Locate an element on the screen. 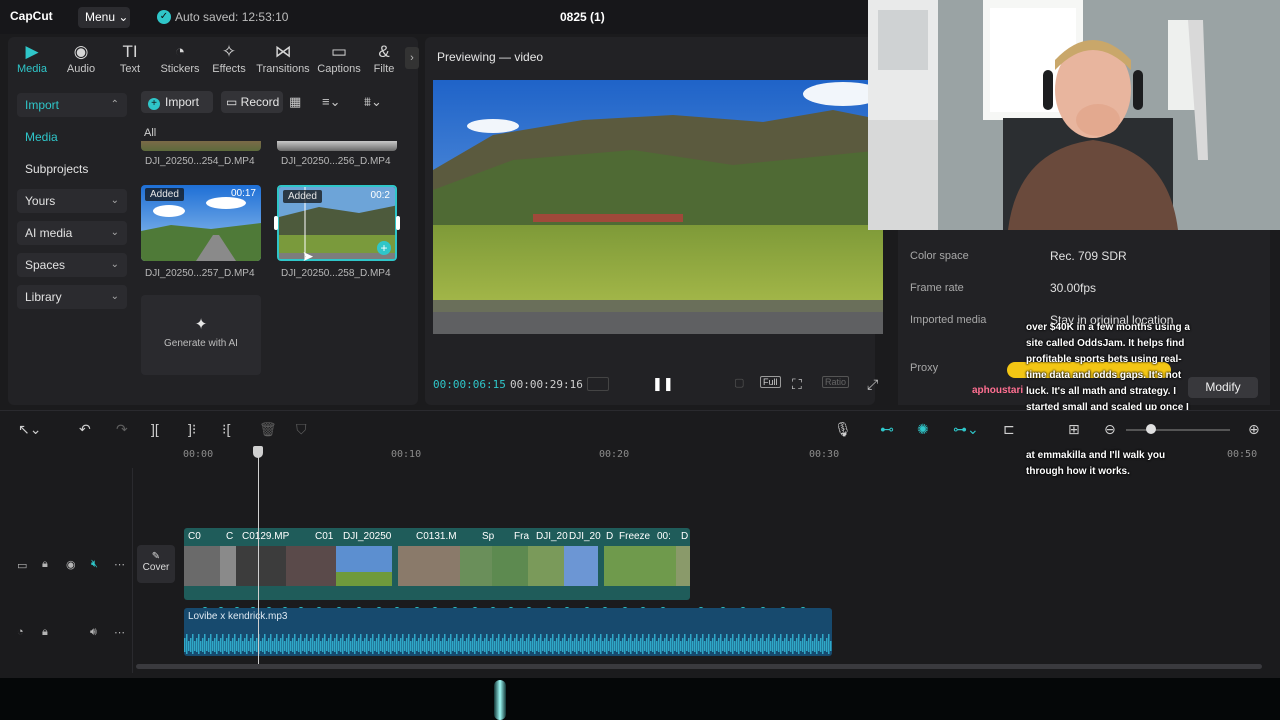 This screenshot has height=720, width=1280. media-thumbnail-selected: Added 00:2 + is located at coordinates (337, 223).